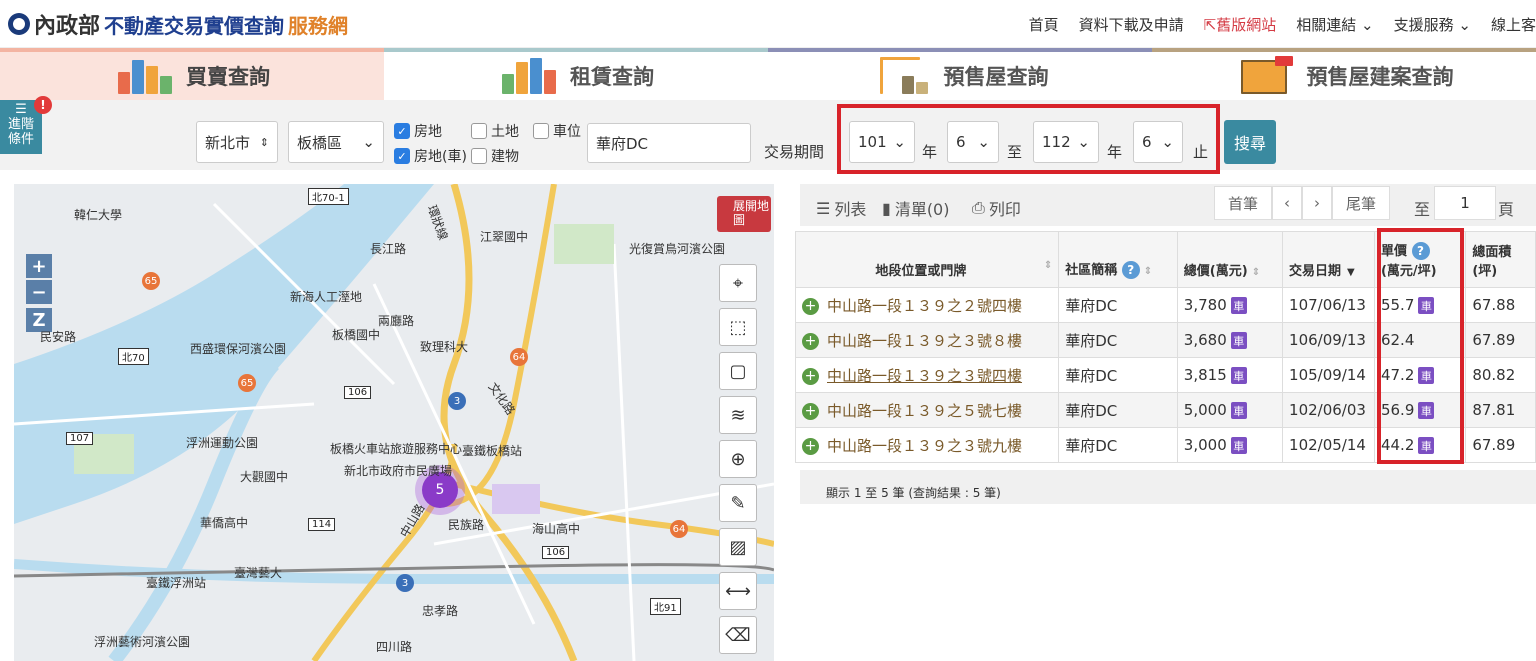 This screenshot has width=1536, height=661. Describe the element at coordinates (924, 376) in the screenshot. I see `address-link: 中山路一段１３９之３號四樓` at that location.